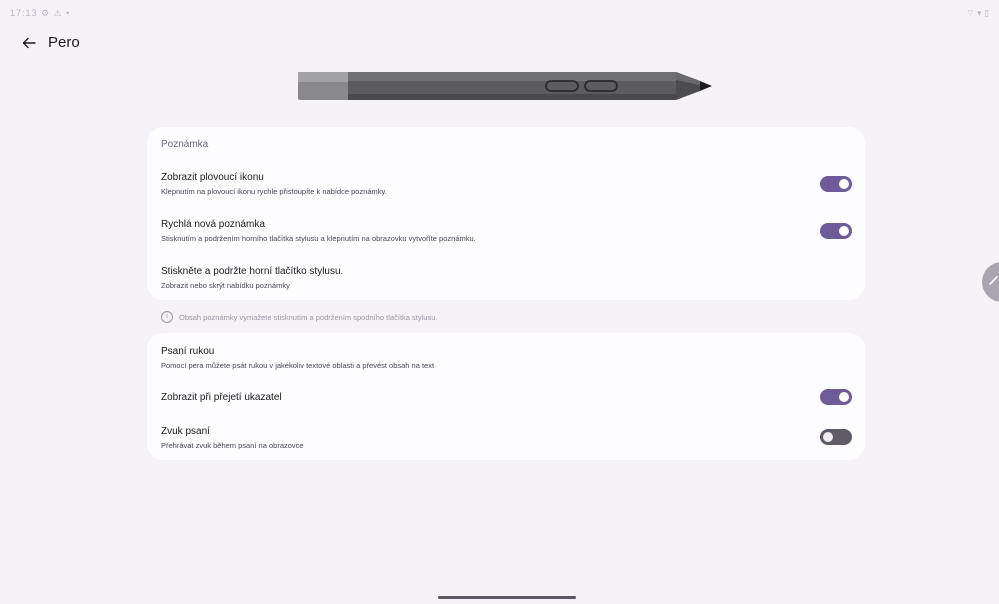  I want to click on app-bar: Pero, so click(499, 44).